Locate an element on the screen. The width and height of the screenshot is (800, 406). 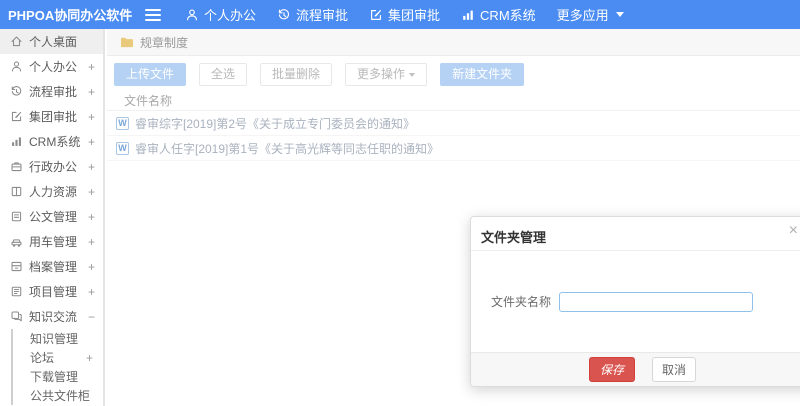
modal-header: 文件夹管理 × is located at coordinates (635, 234).